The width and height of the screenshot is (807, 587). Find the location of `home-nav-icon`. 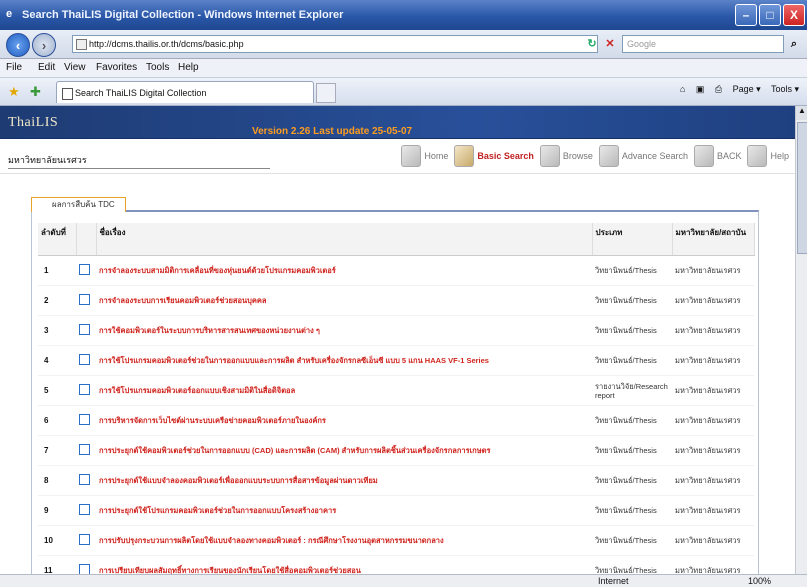

home-nav-icon is located at coordinates (411, 156).